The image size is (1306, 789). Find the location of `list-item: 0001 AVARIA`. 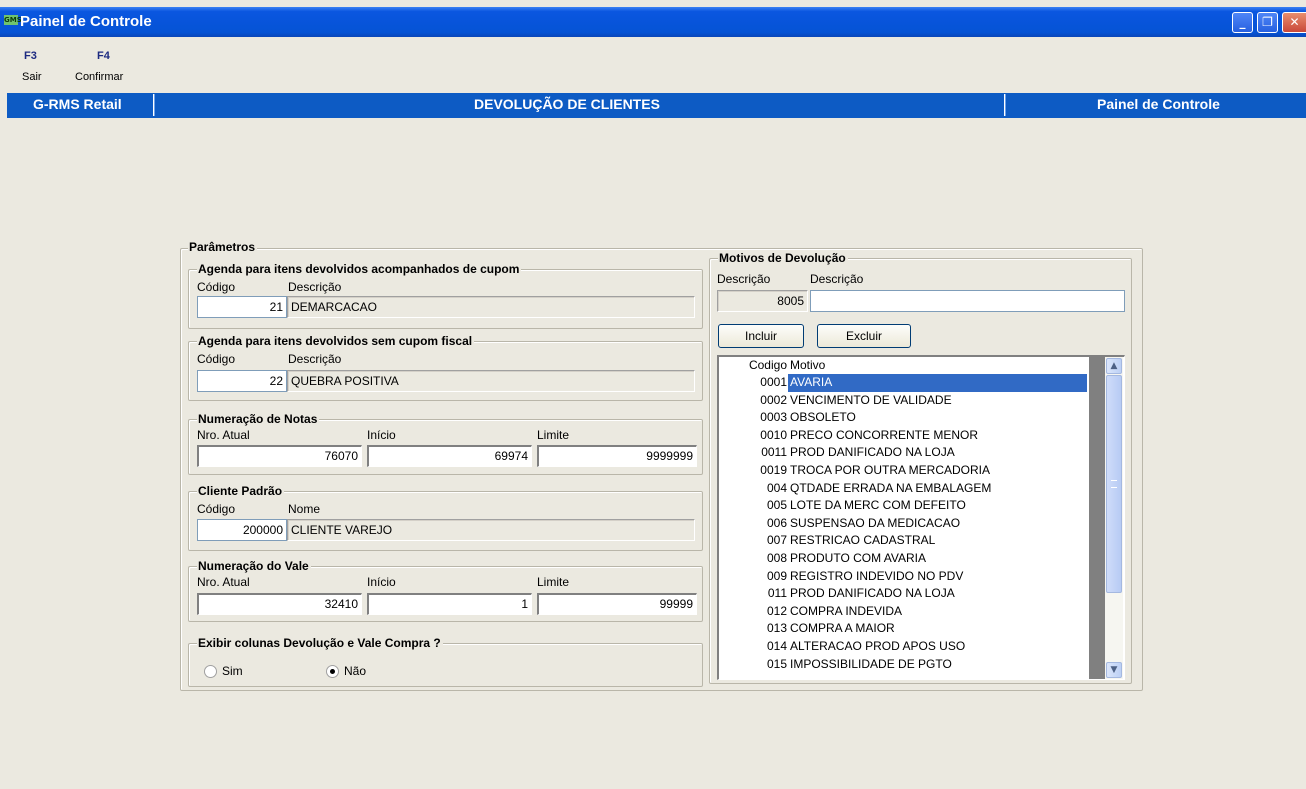

list-item: 0001 AVARIA is located at coordinates (904, 383).